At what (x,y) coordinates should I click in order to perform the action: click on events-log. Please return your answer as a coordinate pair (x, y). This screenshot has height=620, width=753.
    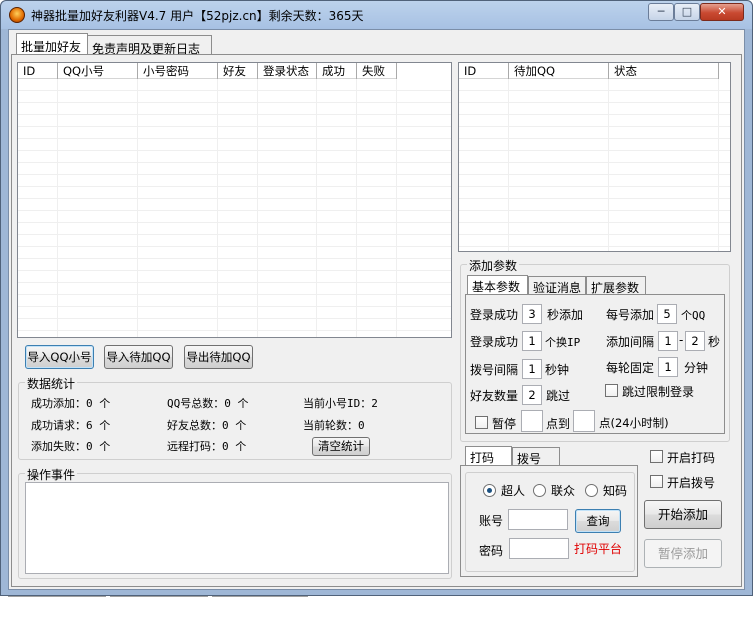
    Looking at the image, I should click on (237, 528).